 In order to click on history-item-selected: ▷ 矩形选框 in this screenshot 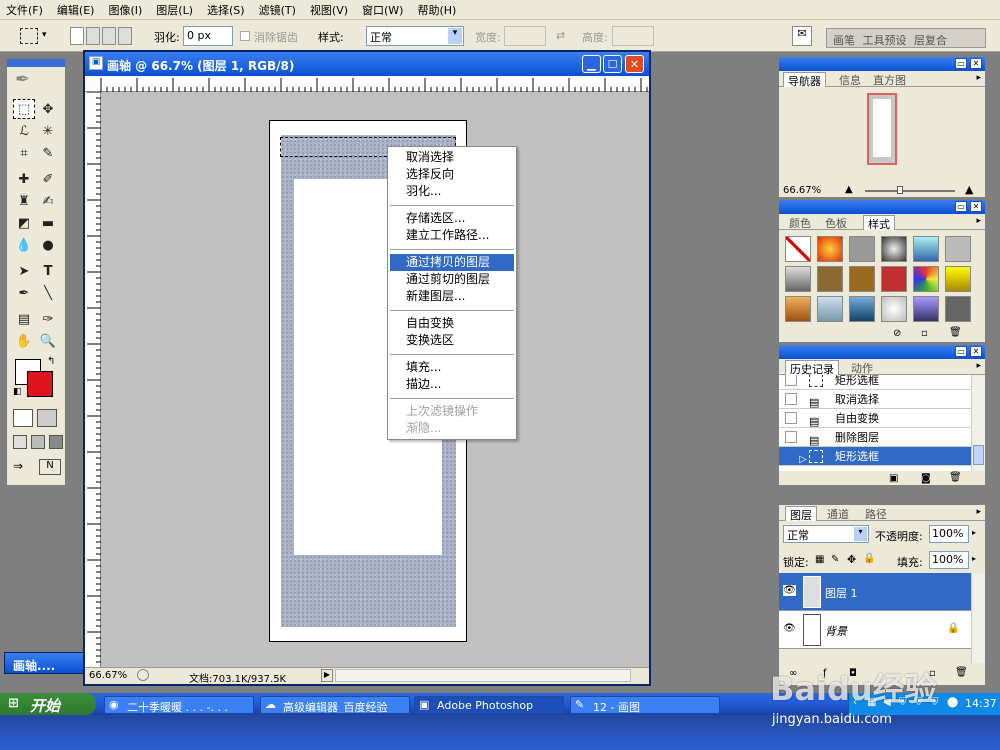, I will do `click(875, 456)`.